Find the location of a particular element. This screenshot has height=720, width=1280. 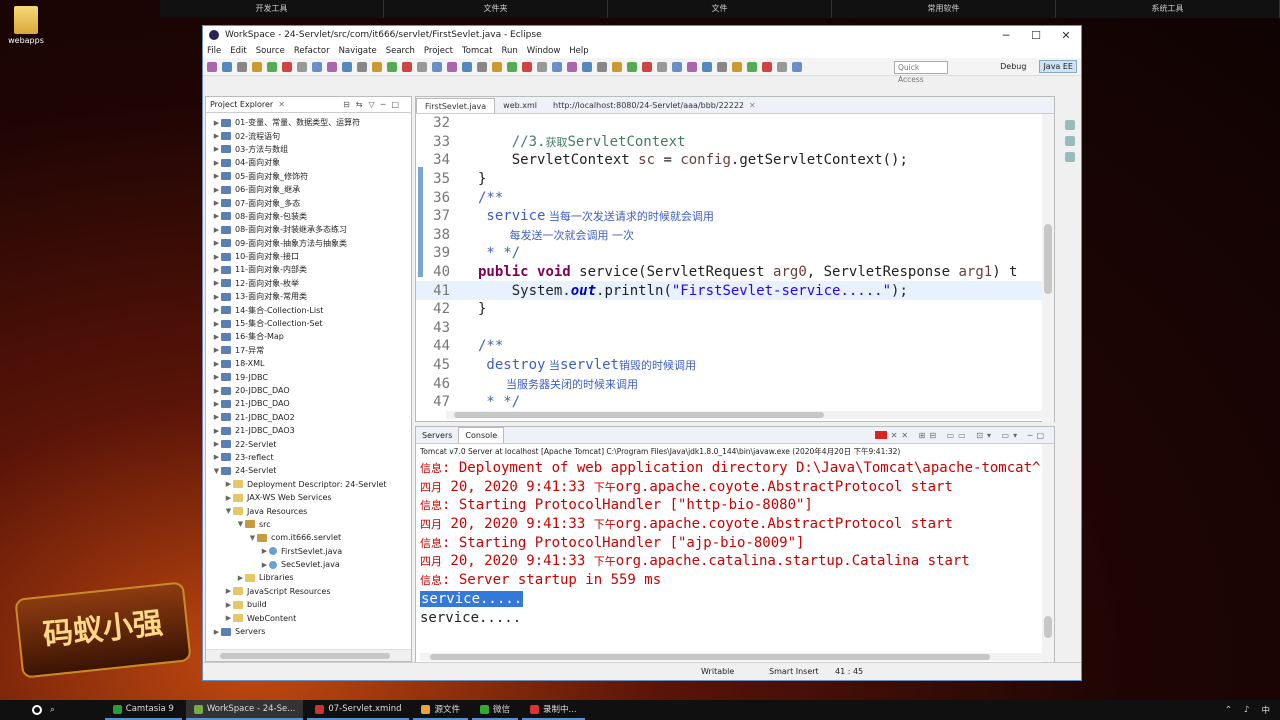

menu-item: Help is located at coordinates (578, 51).